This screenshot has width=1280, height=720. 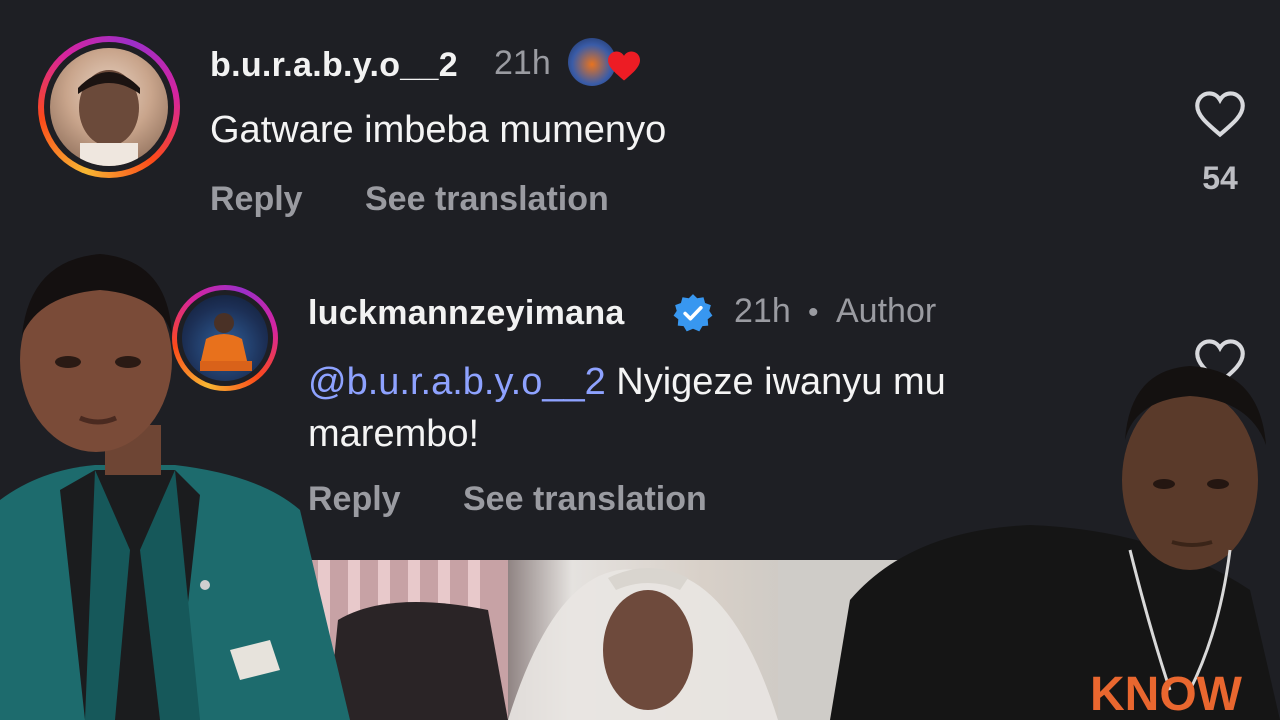 What do you see at coordinates (109, 107) in the screenshot?
I see `avatar` at bounding box center [109, 107].